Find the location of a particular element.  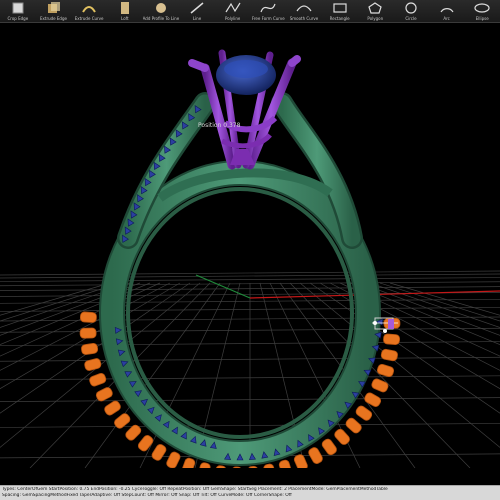

tool-smooth-curve: Smooth Curve is located at coordinates (304, 11).